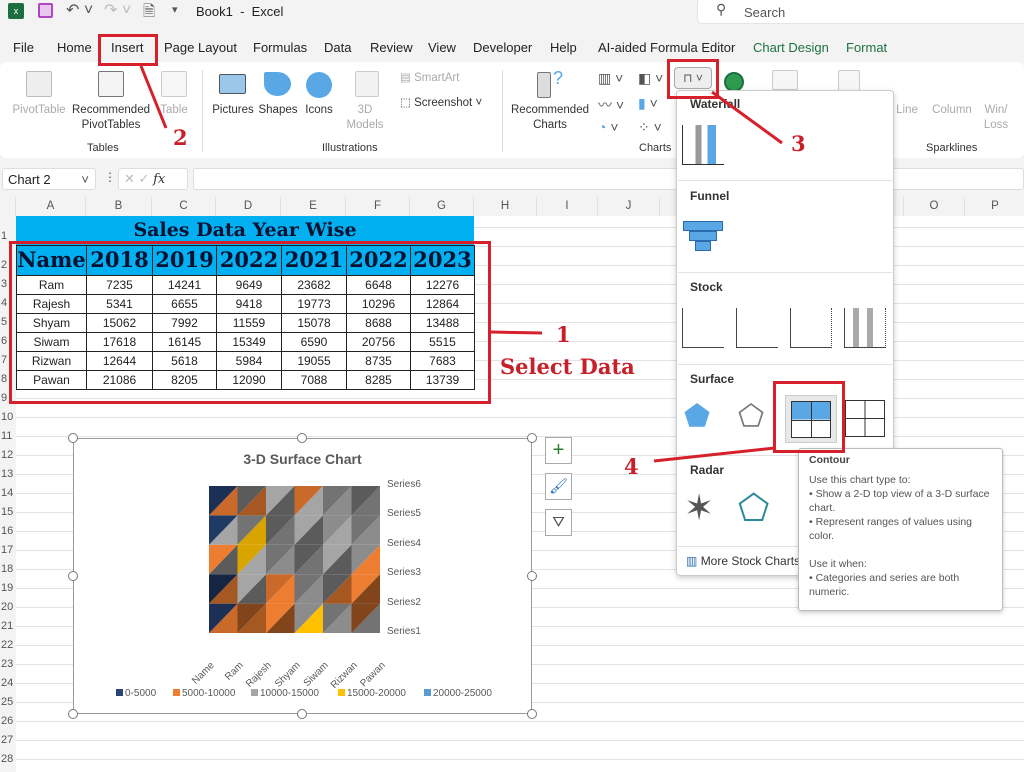 The height and width of the screenshot is (772, 1024). What do you see at coordinates (567, 366) in the screenshot?
I see `annotation-select-data: Select Data` at bounding box center [567, 366].